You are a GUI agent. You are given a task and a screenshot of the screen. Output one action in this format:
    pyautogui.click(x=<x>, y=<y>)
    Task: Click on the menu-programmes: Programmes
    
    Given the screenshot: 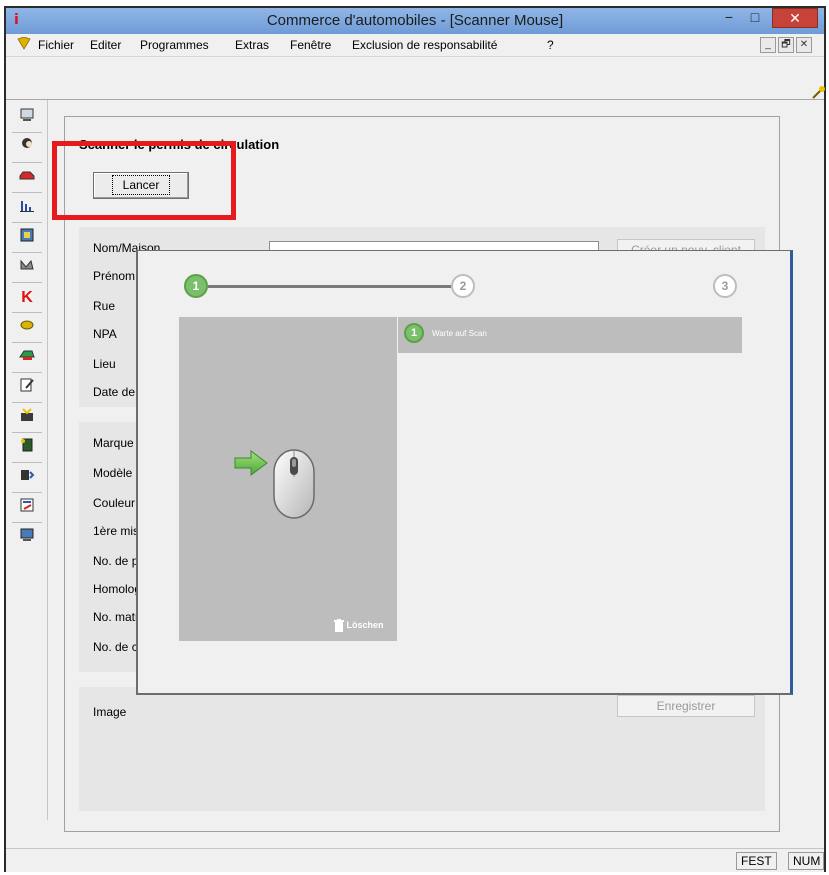 What is the action you would take?
    pyautogui.click(x=174, y=45)
    